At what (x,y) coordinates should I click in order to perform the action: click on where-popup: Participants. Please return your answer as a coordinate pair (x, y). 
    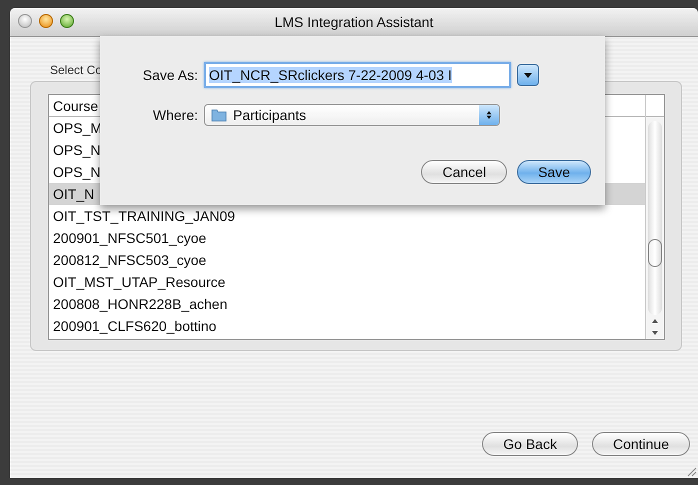
    Looking at the image, I should click on (352, 115).